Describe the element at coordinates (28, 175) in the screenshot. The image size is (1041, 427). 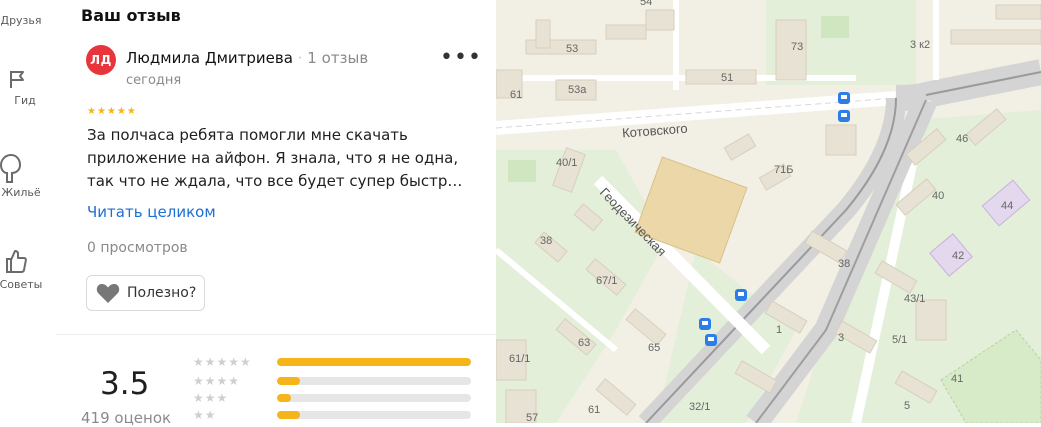
I see `rail-item-housing: Жильё` at that location.